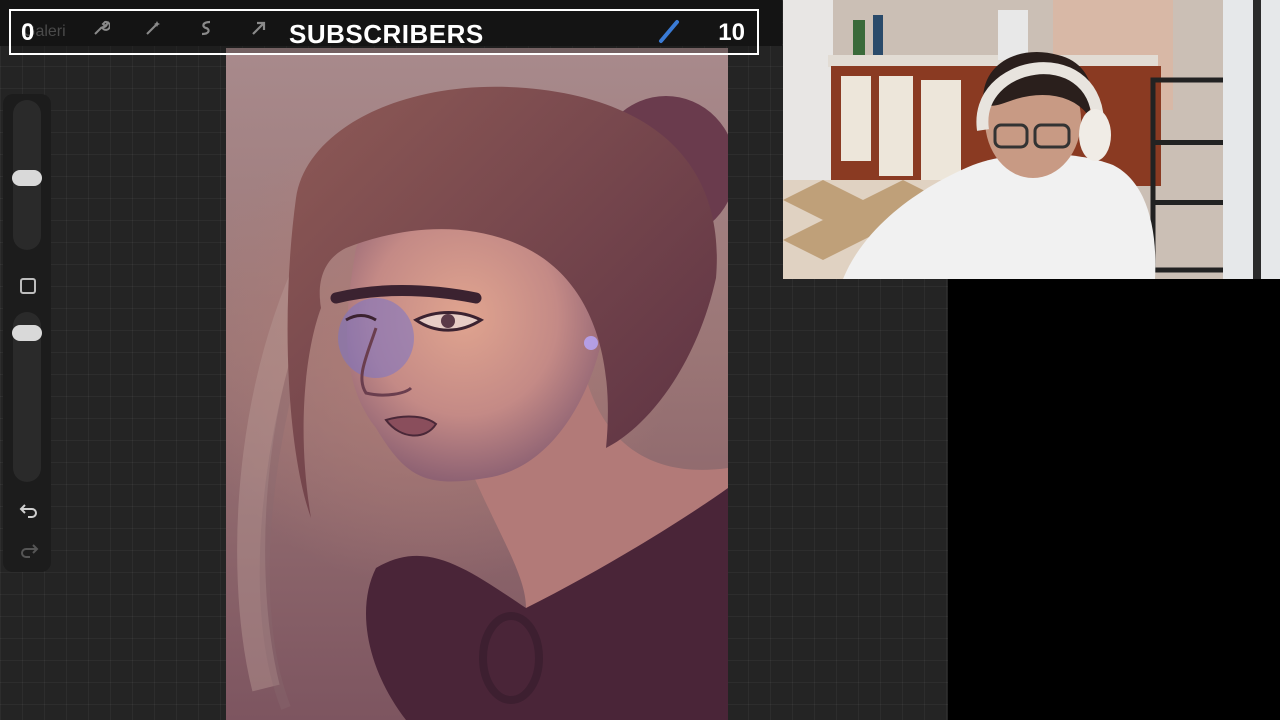  I want to click on selection-icon, so click(206, 31).